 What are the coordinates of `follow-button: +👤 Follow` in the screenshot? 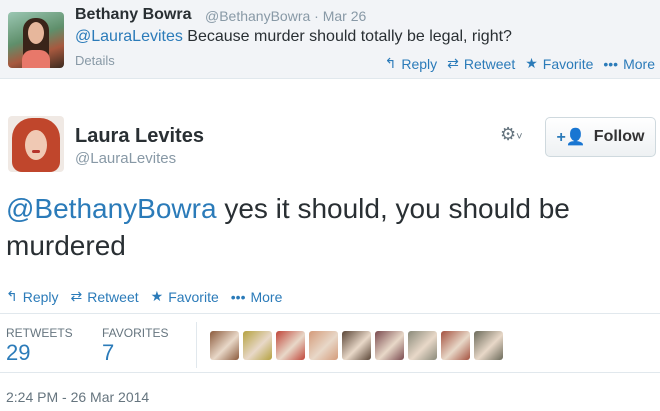 It's located at (600, 137).